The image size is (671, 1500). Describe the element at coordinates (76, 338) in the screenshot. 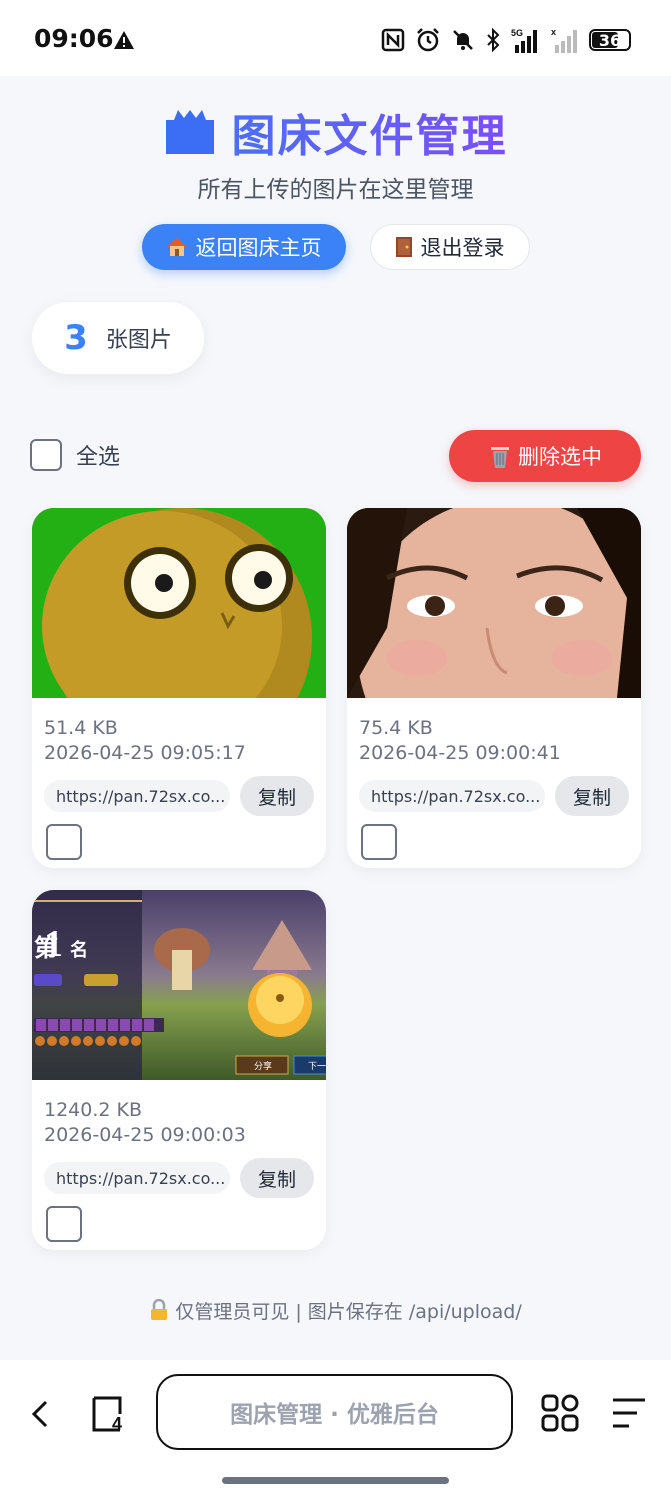

I see `image-count: 3` at that location.